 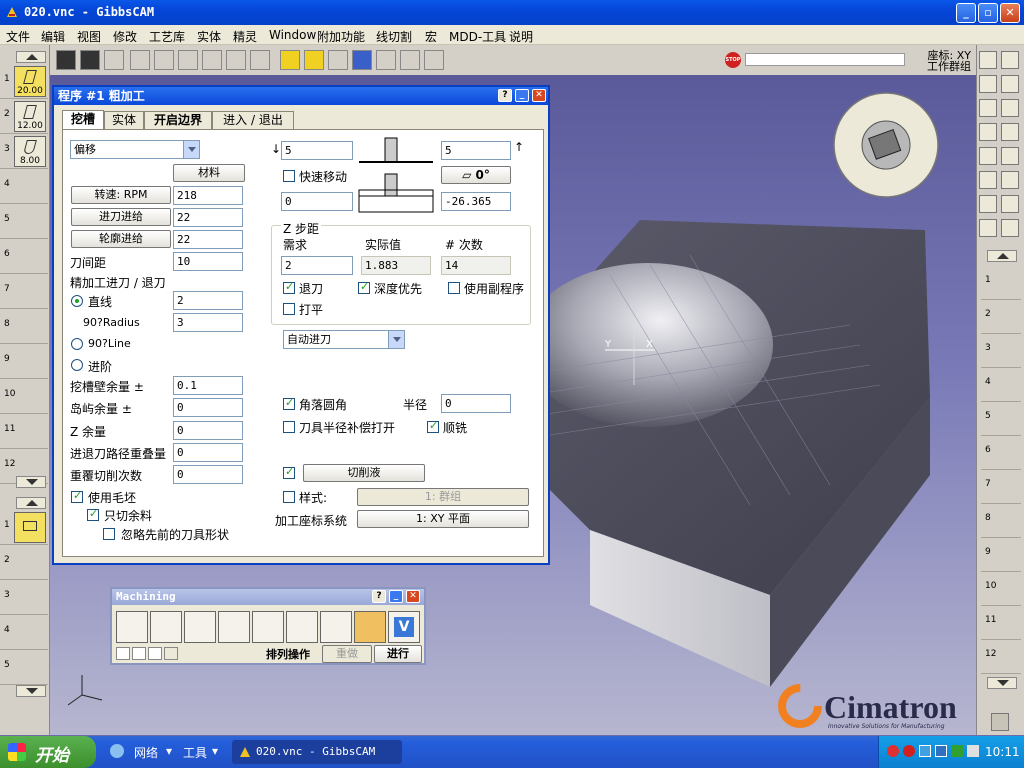 I want to click on tab-open-boundary: 开启边界, so click(x=178, y=120).